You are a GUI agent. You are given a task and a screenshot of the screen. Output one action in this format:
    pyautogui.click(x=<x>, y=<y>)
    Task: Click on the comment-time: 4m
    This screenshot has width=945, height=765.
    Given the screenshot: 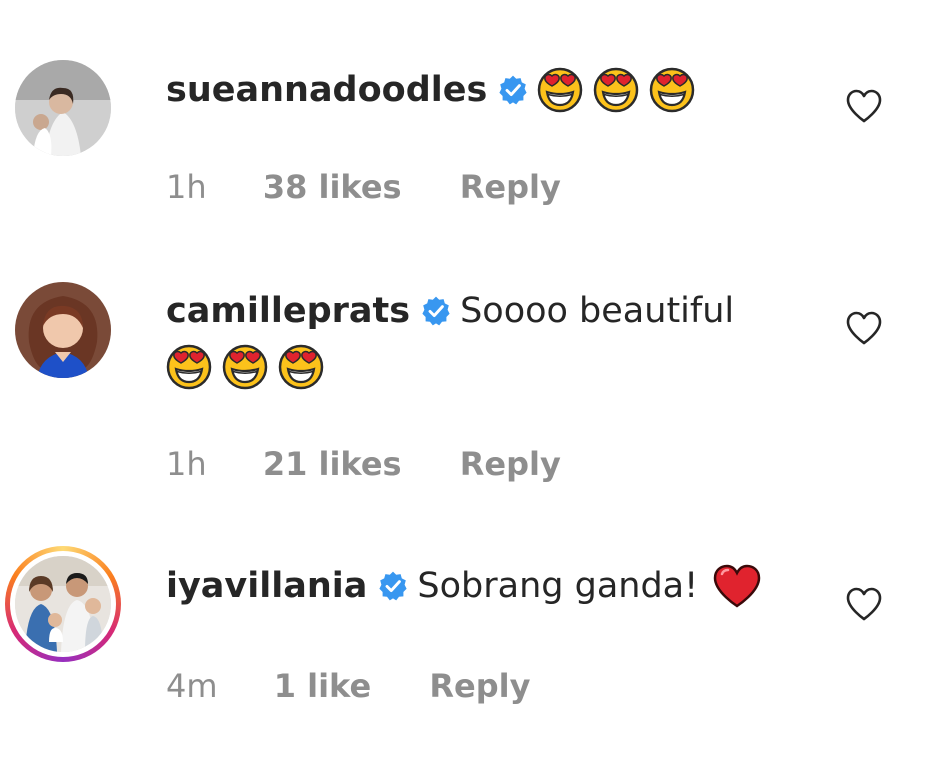 What is the action you would take?
    pyautogui.click(x=192, y=686)
    